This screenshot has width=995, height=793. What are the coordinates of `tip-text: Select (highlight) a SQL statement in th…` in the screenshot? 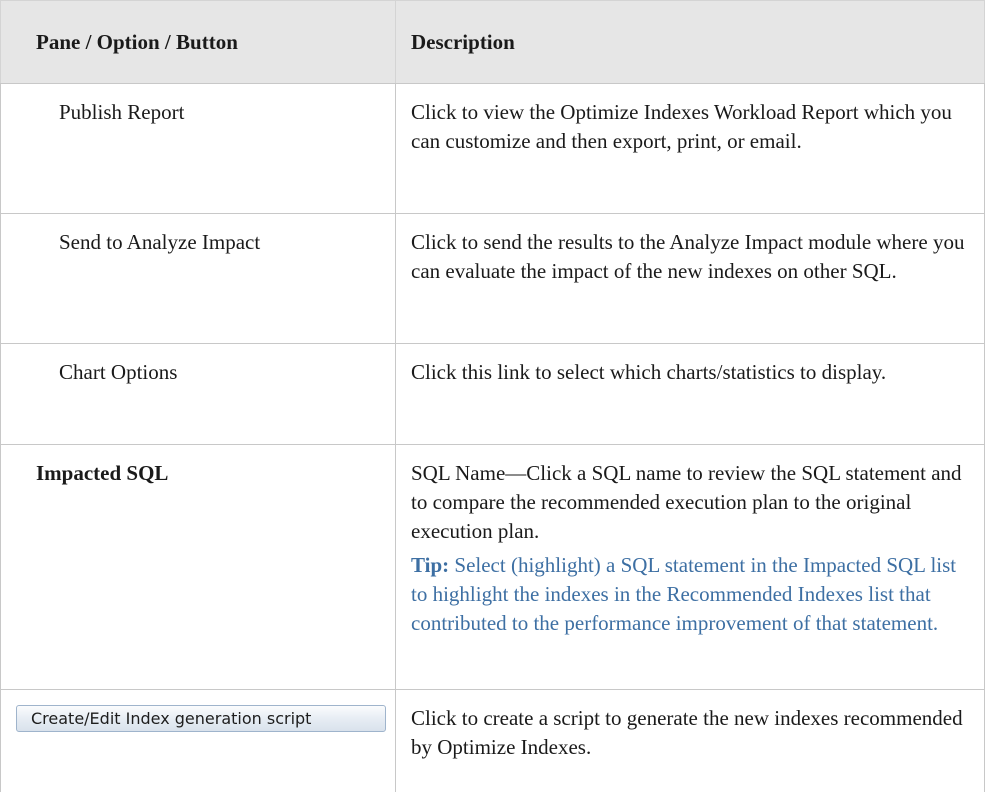 It's located at (684, 594).